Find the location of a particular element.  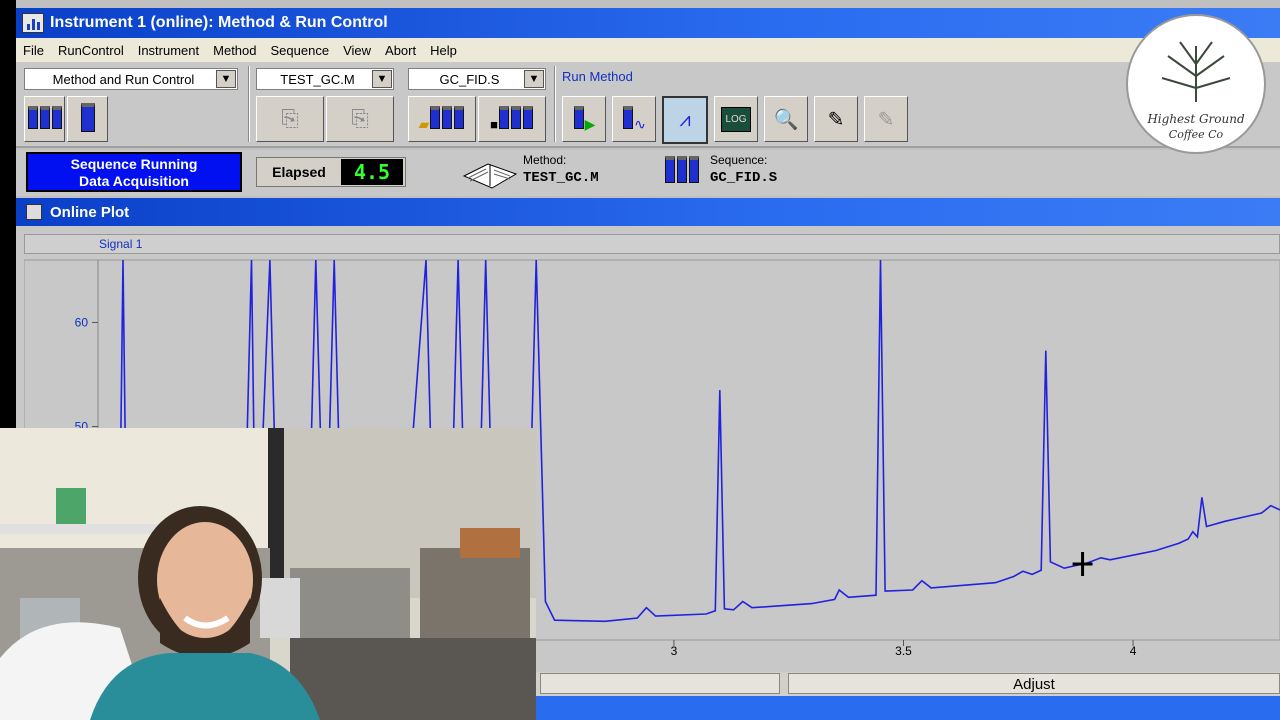

single-run-view-button is located at coordinates (87, 119).